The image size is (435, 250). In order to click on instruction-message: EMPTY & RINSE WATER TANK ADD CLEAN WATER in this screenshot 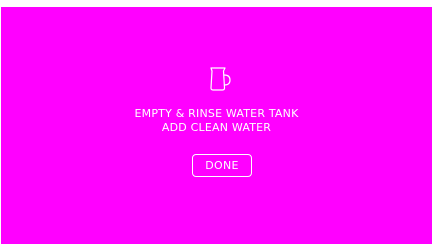, I will do `click(216, 121)`.